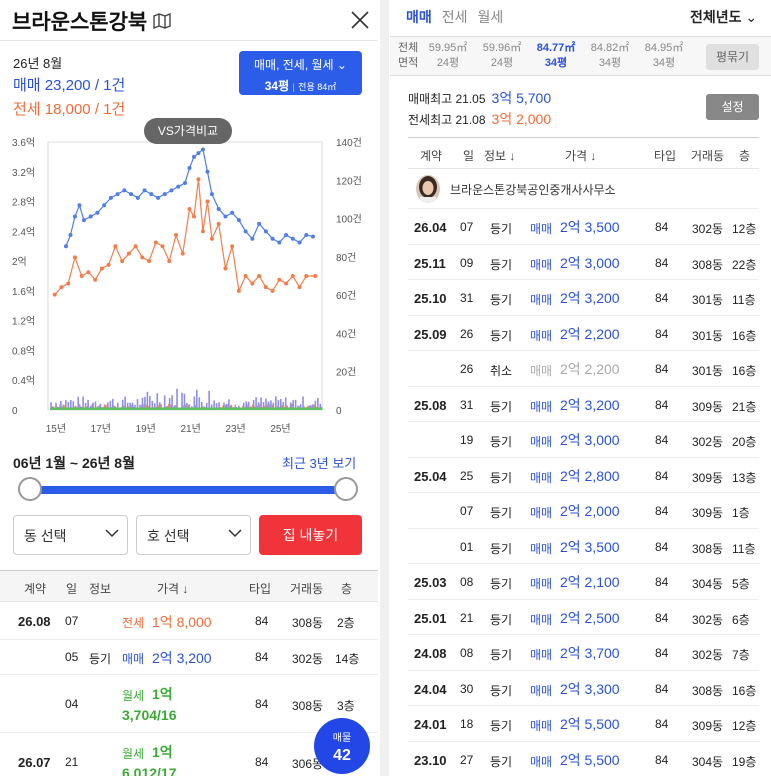 Image resolution: width=771 pixels, height=776 pixels. I want to click on range-slider-start-handle, so click(30, 489).